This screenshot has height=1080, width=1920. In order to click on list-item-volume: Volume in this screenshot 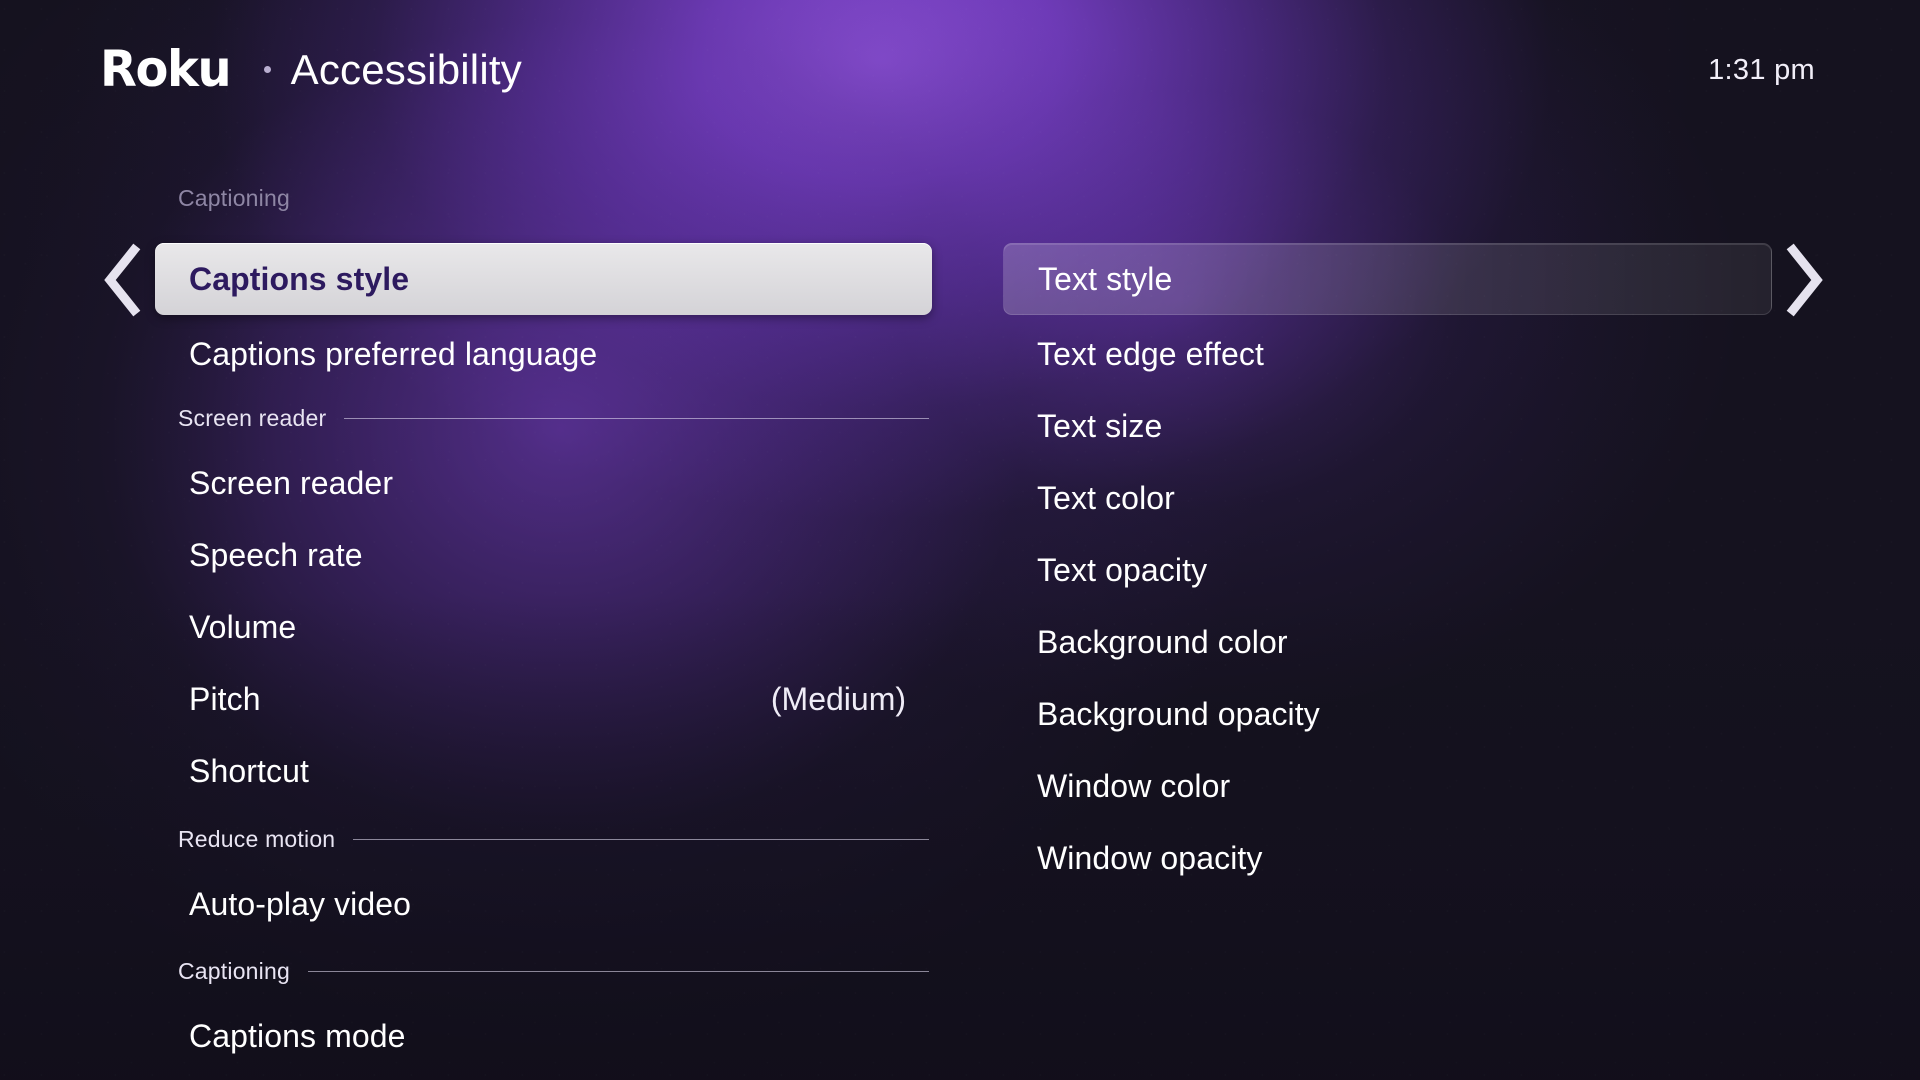, I will do `click(543, 627)`.